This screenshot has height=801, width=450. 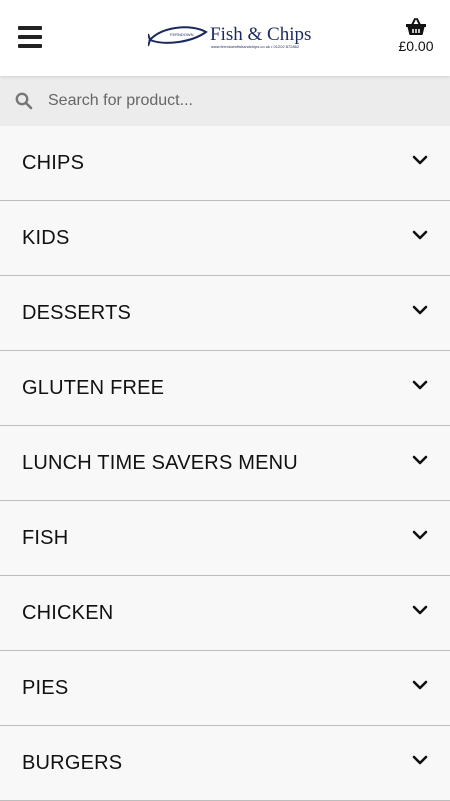 I want to click on category-item-desserts: DESSERTS, so click(x=225, y=313).